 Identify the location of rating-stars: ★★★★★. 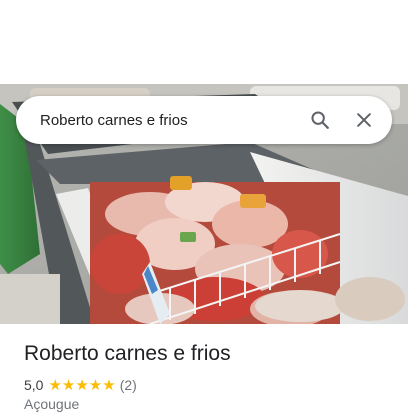
(82, 385).